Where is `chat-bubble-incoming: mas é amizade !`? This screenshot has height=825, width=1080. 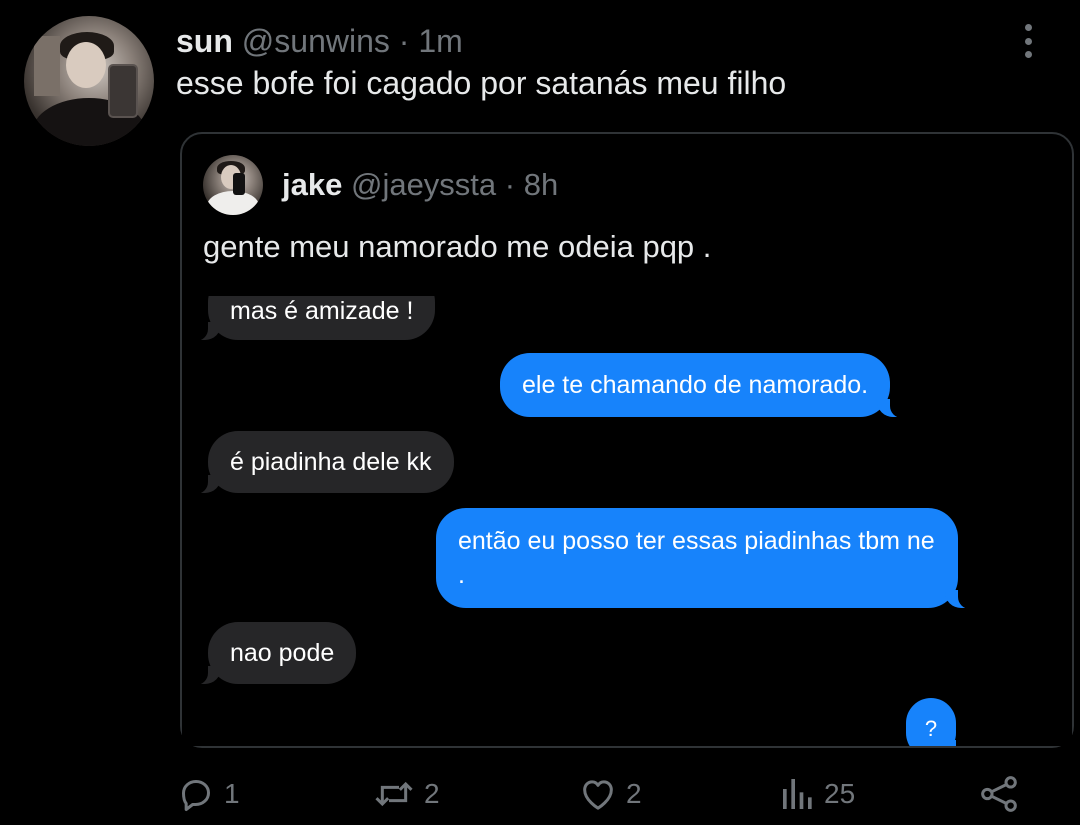 chat-bubble-incoming: mas é amizade ! is located at coordinates (314, 318).